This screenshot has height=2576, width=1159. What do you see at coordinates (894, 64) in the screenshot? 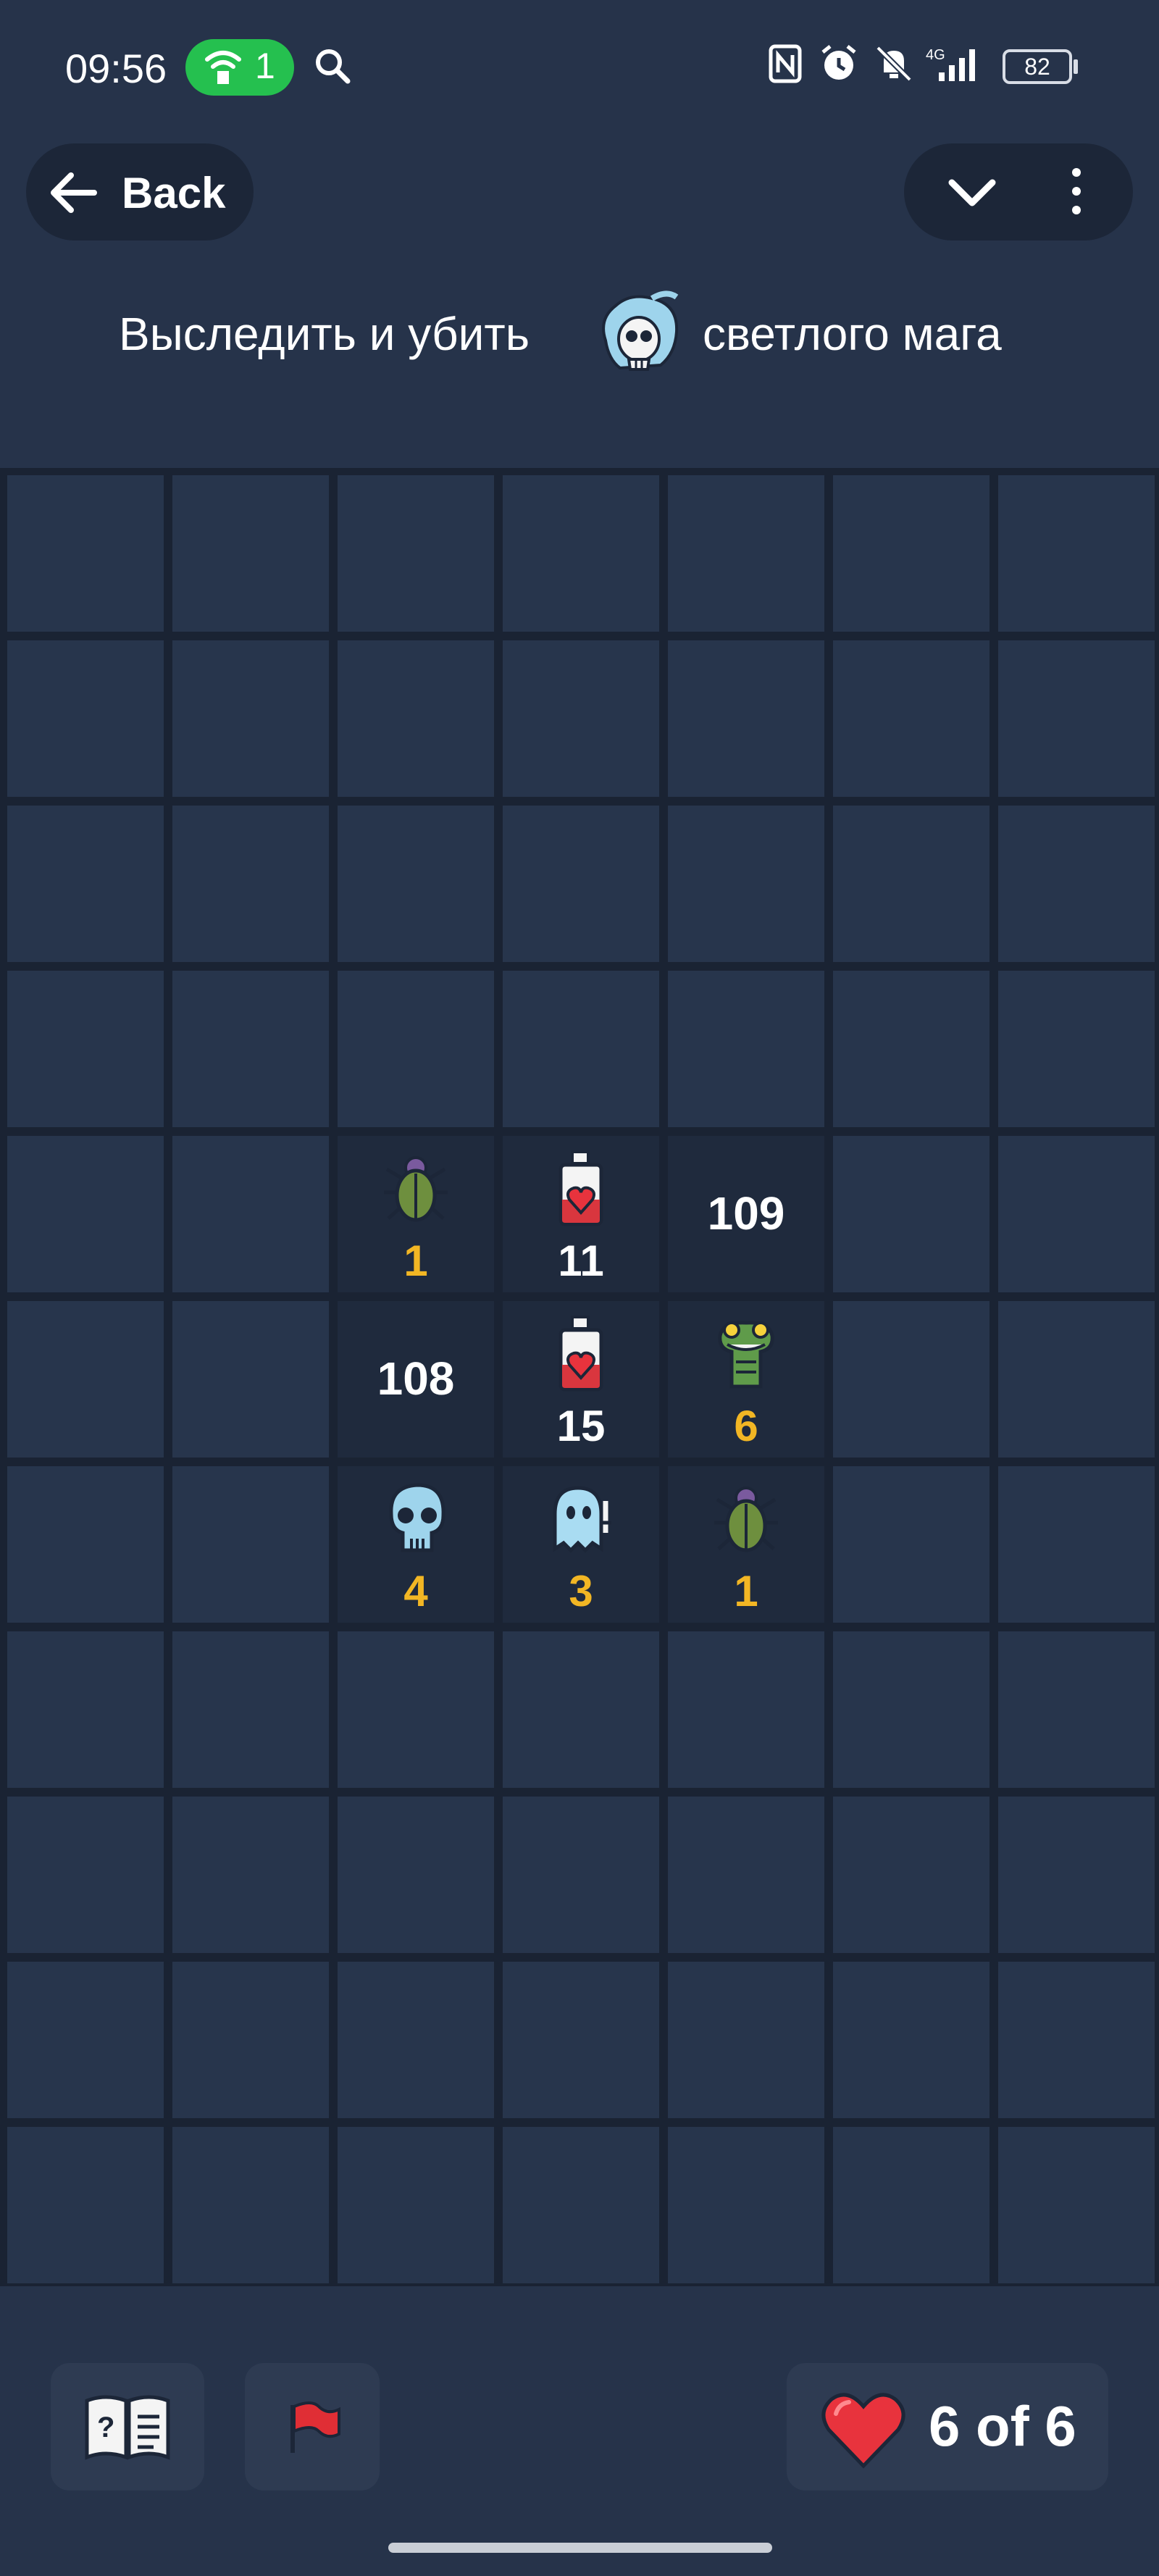
I see `mute-icon` at bounding box center [894, 64].